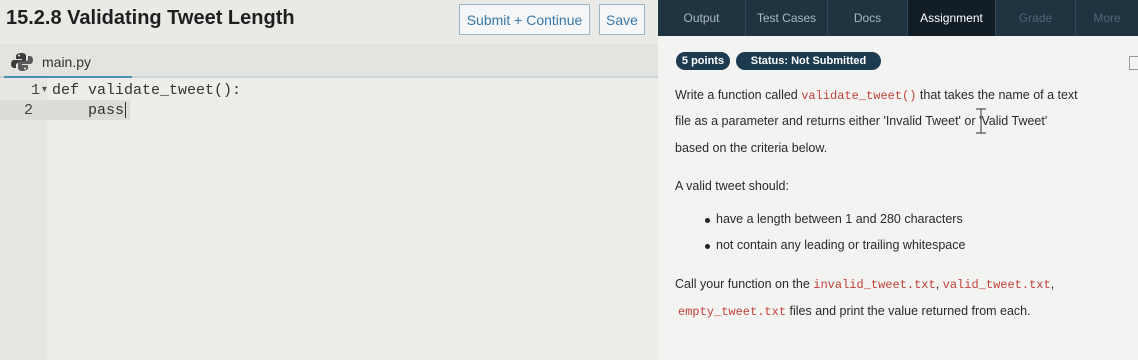 The image size is (1138, 360). What do you see at coordinates (738, 95) in the screenshot?
I see `instruction-text: Write a function called` at bounding box center [738, 95].